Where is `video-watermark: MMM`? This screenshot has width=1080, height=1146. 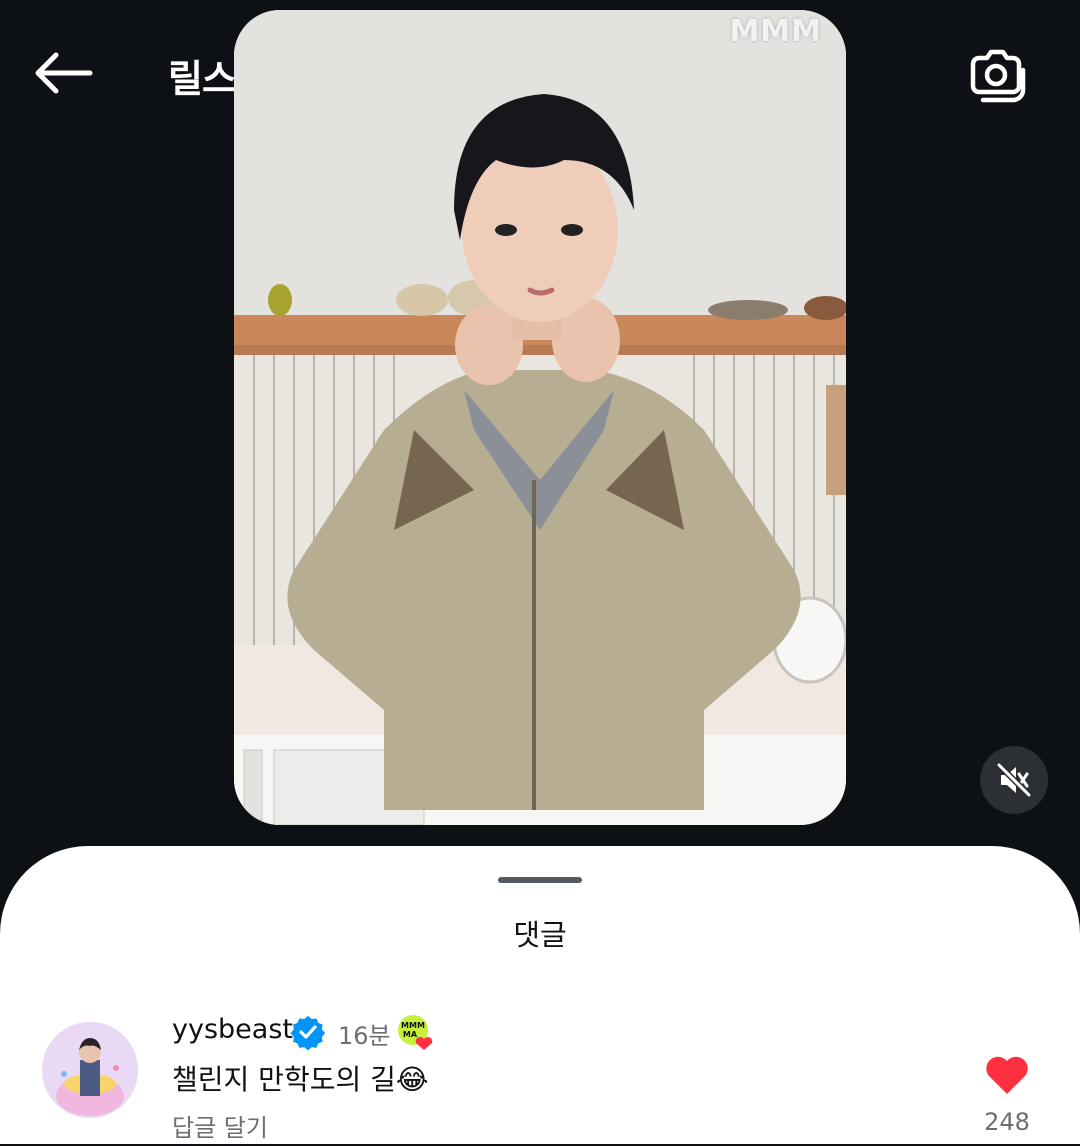 video-watermark: MMM is located at coordinates (775, 31).